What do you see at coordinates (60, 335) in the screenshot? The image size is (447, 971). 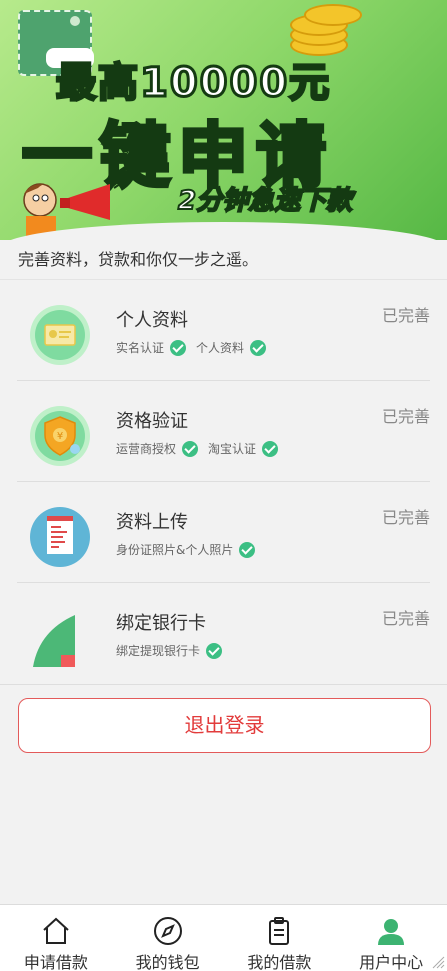 I see `id-card-icon` at bounding box center [60, 335].